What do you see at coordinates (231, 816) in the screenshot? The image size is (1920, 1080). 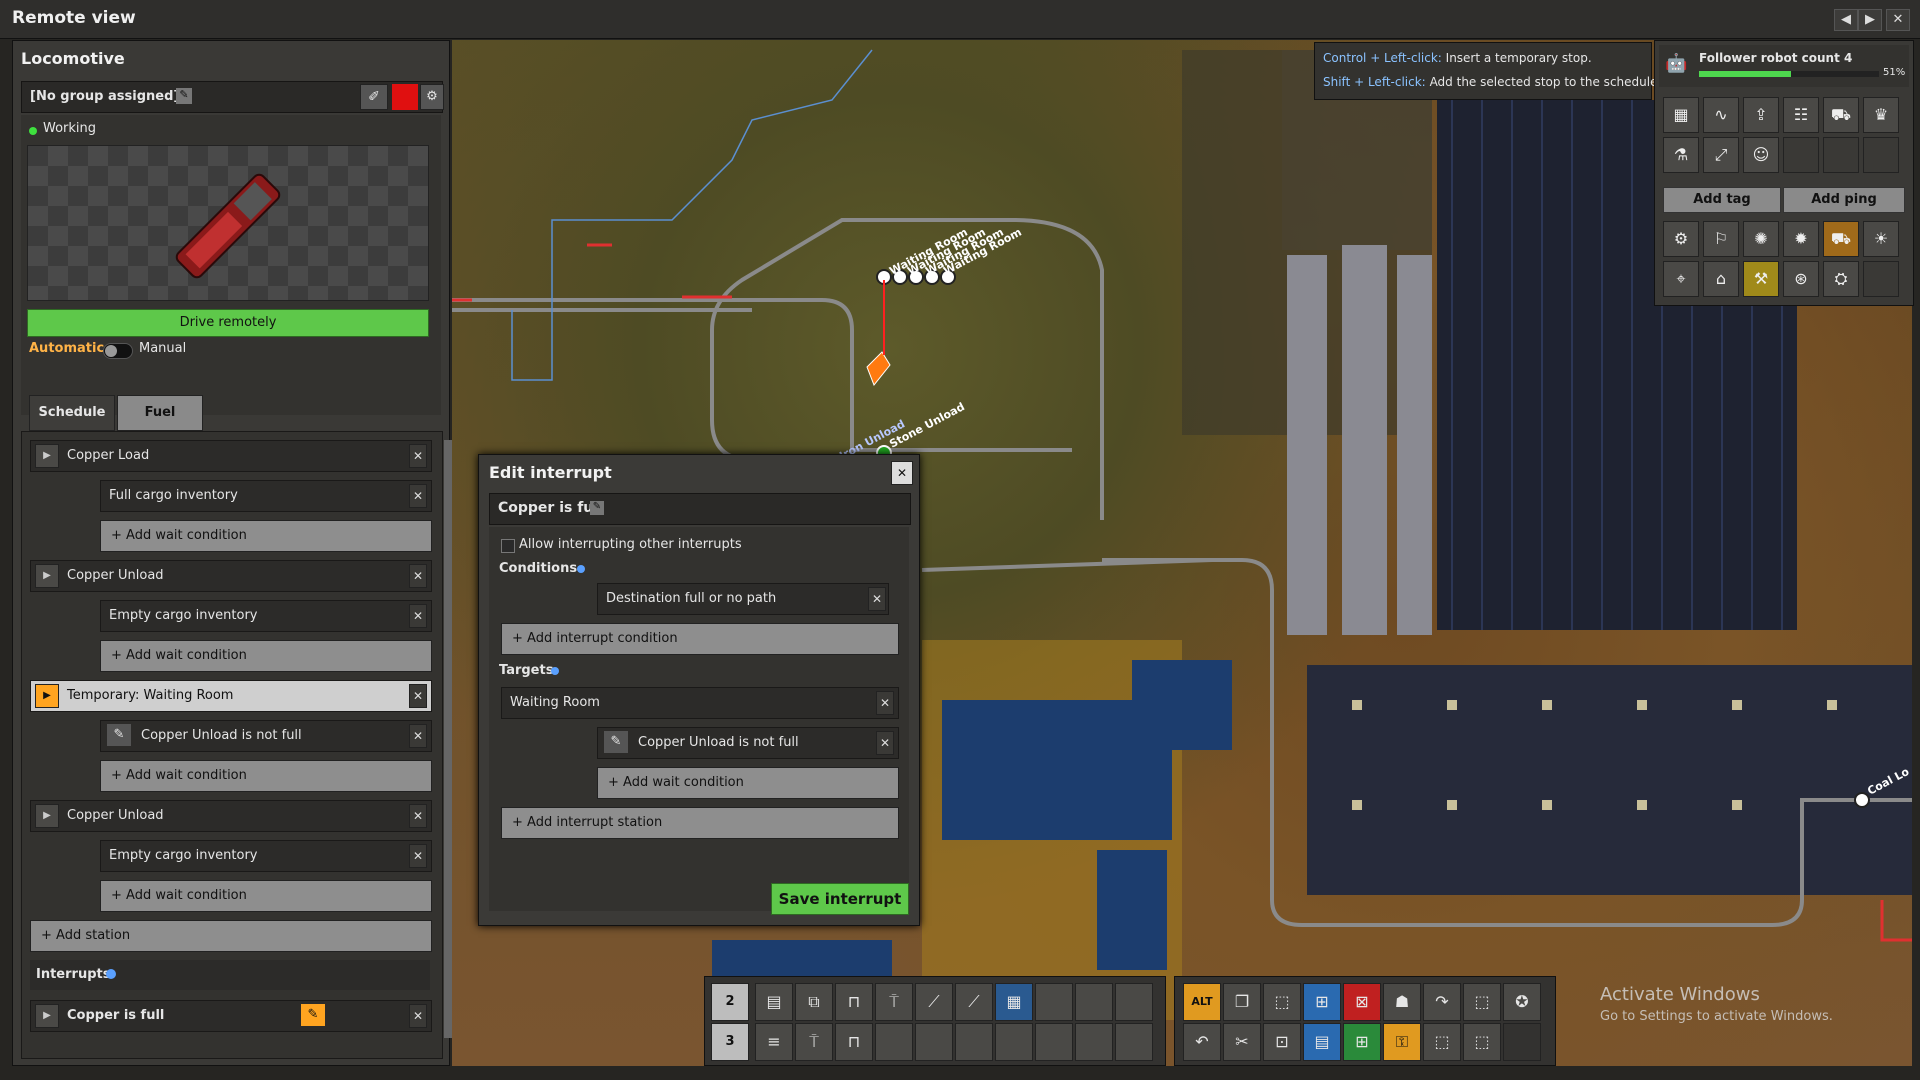 I see `schedule-station: ▶ Copper Unload ✕` at bounding box center [231, 816].